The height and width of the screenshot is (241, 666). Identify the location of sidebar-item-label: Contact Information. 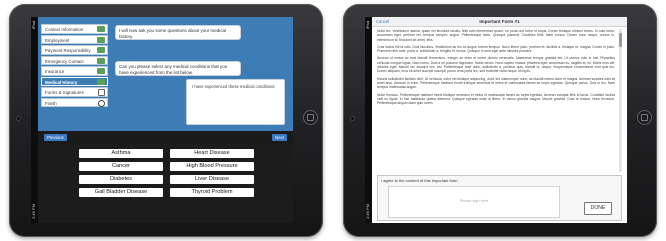
(64, 29).